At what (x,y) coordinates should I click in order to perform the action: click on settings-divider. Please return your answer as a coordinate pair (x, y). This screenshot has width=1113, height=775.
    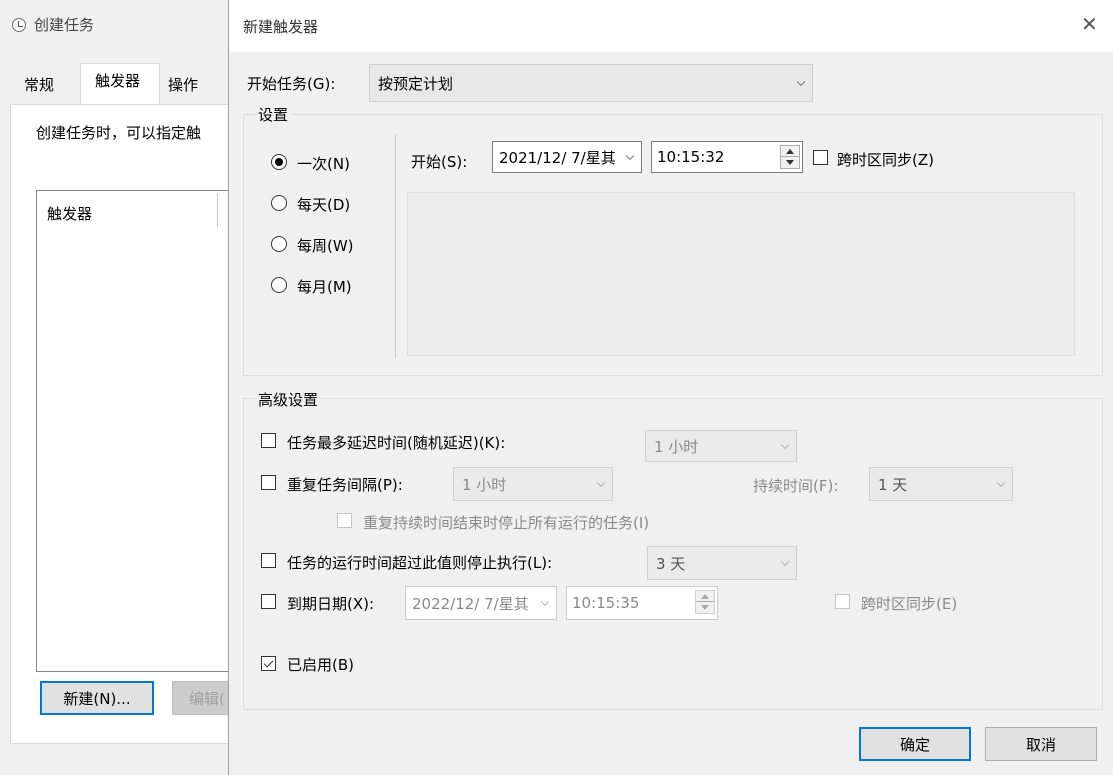
    Looking at the image, I should click on (395, 246).